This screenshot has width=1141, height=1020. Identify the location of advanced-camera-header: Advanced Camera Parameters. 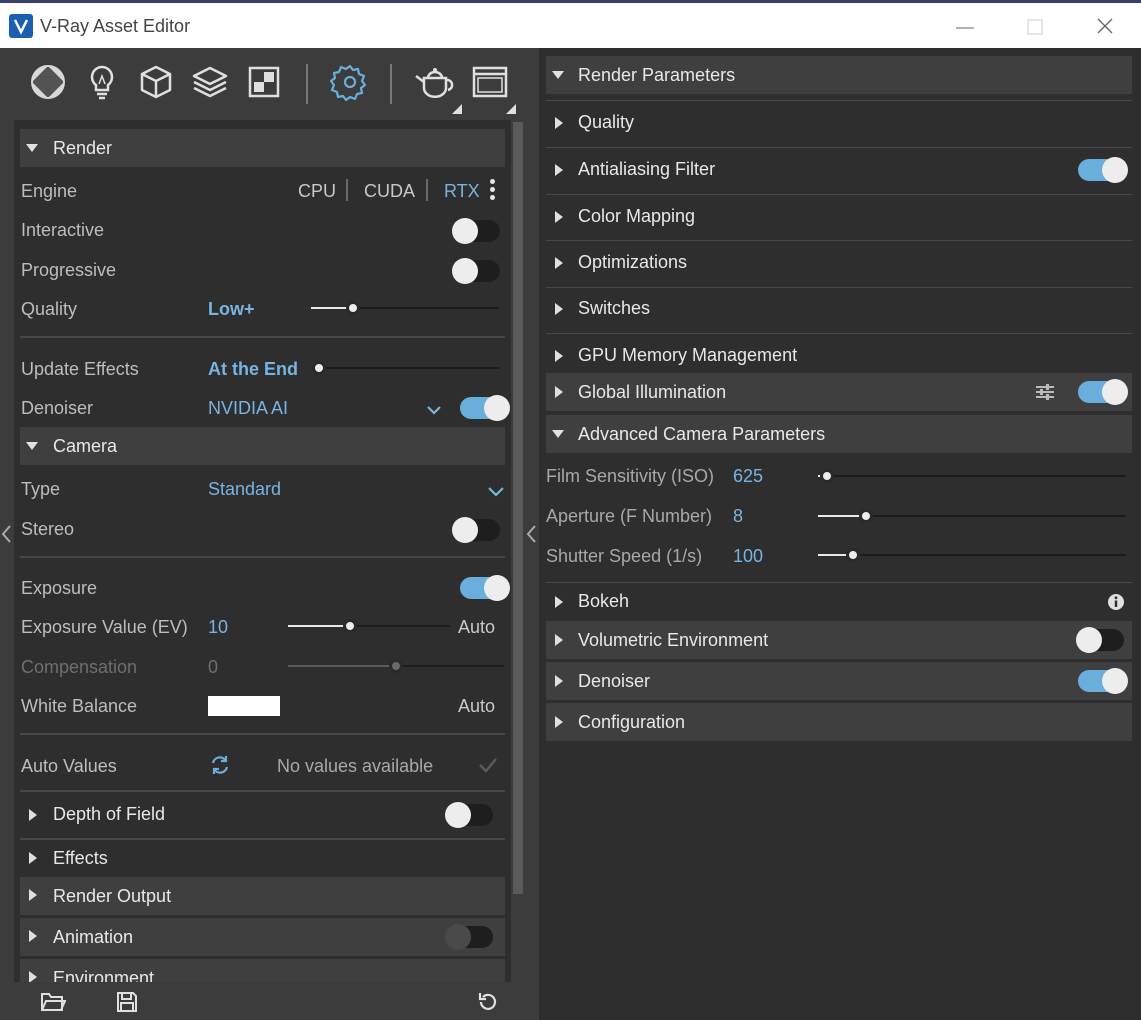
(839, 434).